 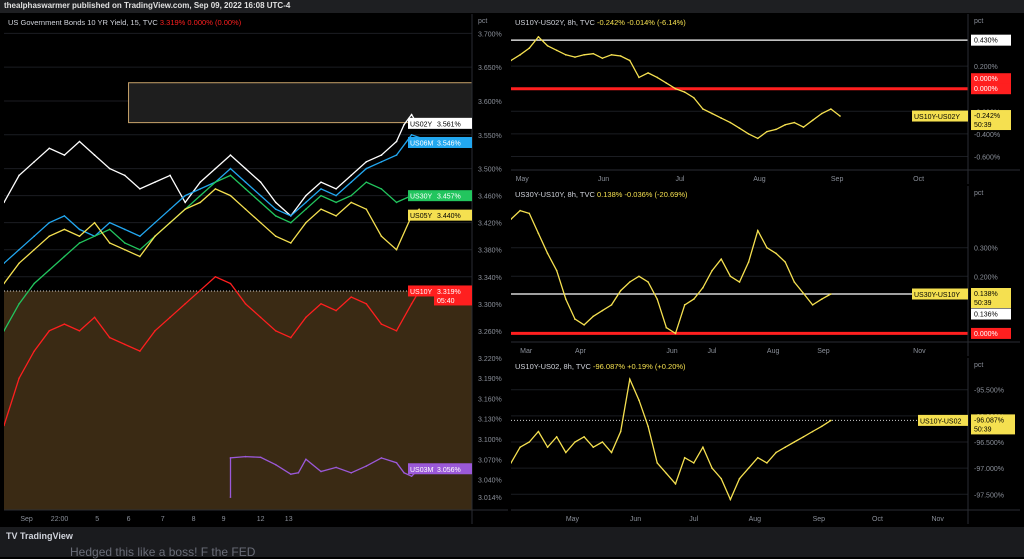 I want to click on y-tick-label-6: 3.420%, so click(x=490, y=224).